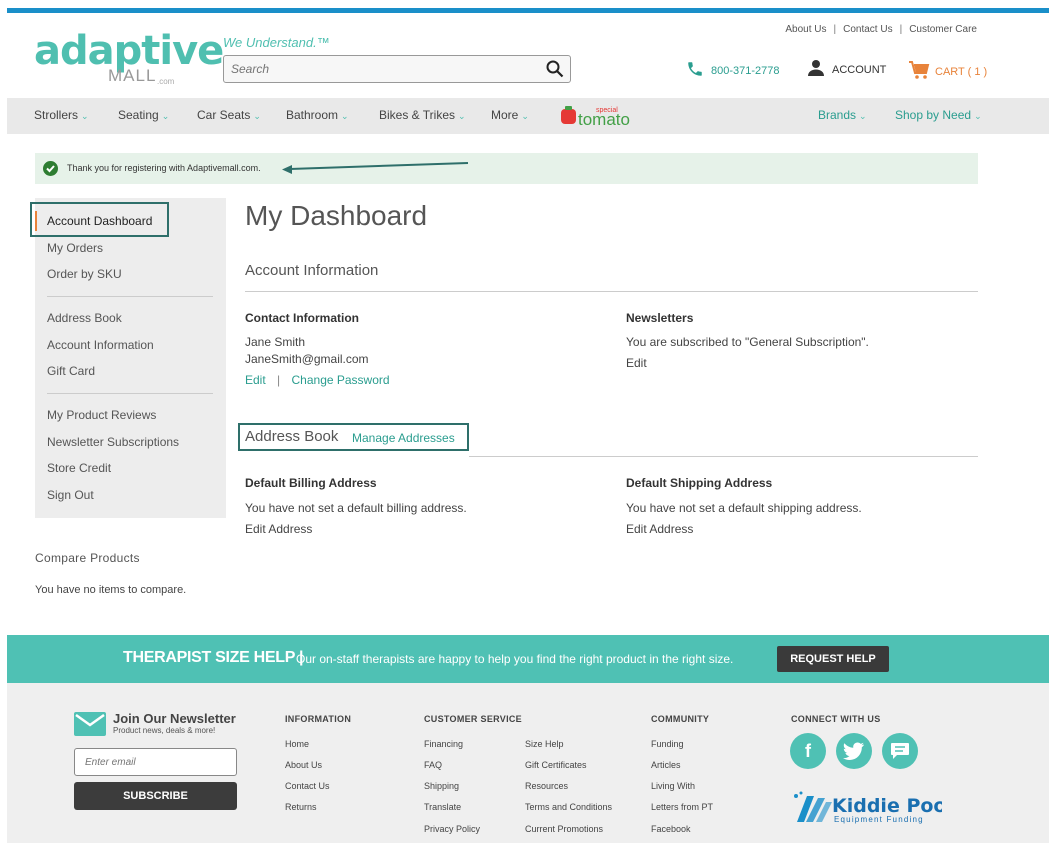 This screenshot has height=850, width=1056. Describe the element at coordinates (403, 438) in the screenshot. I see `manage-addresses-link: Manage Addresses` at that location.